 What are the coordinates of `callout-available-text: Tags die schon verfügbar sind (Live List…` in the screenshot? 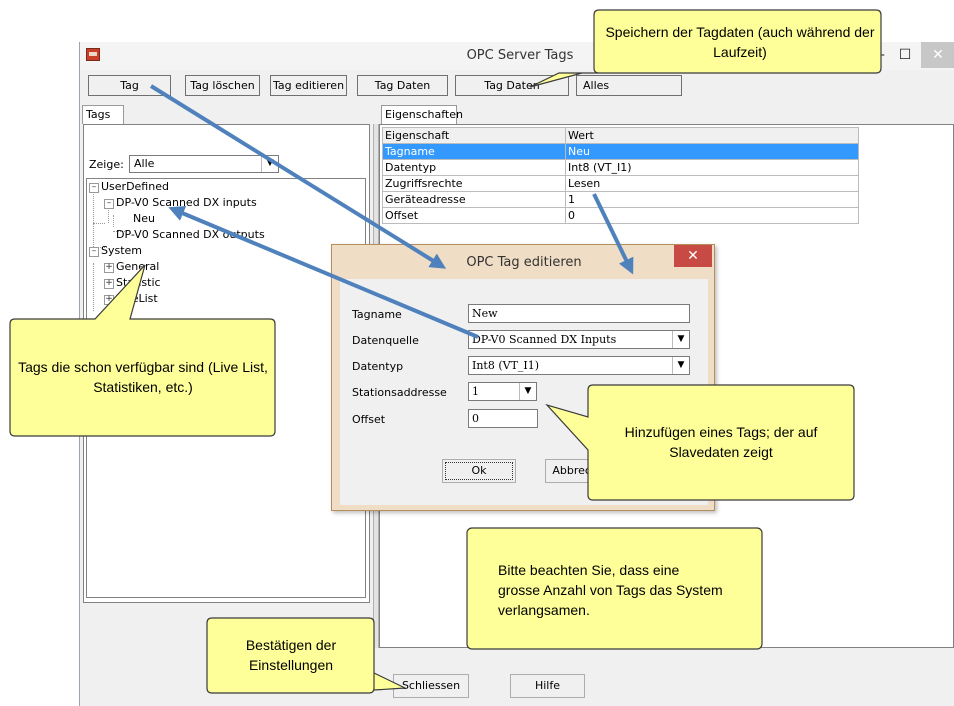 It's located at (143, 377).